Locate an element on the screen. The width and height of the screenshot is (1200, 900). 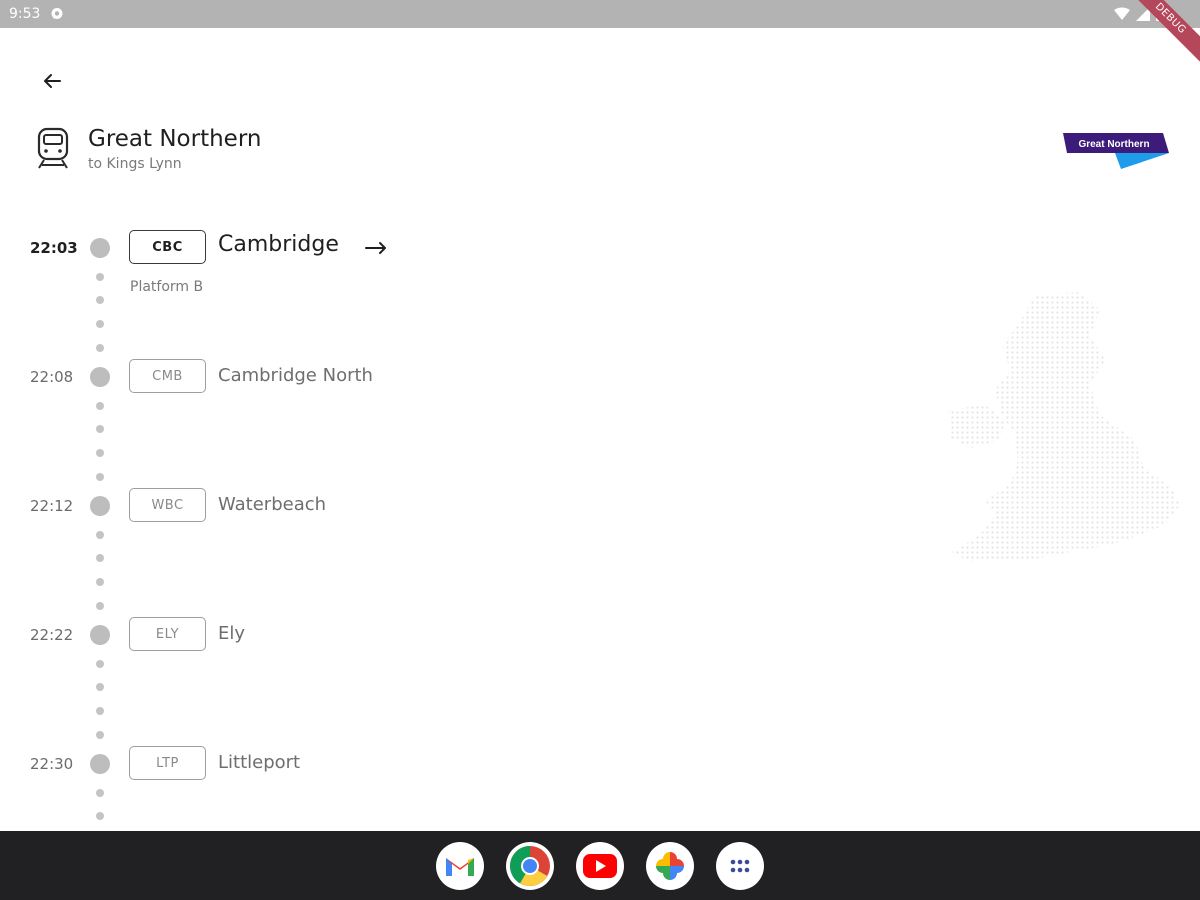
stop-row: 22:08 CMB Cambridge North is located at coordinates (350, 378).